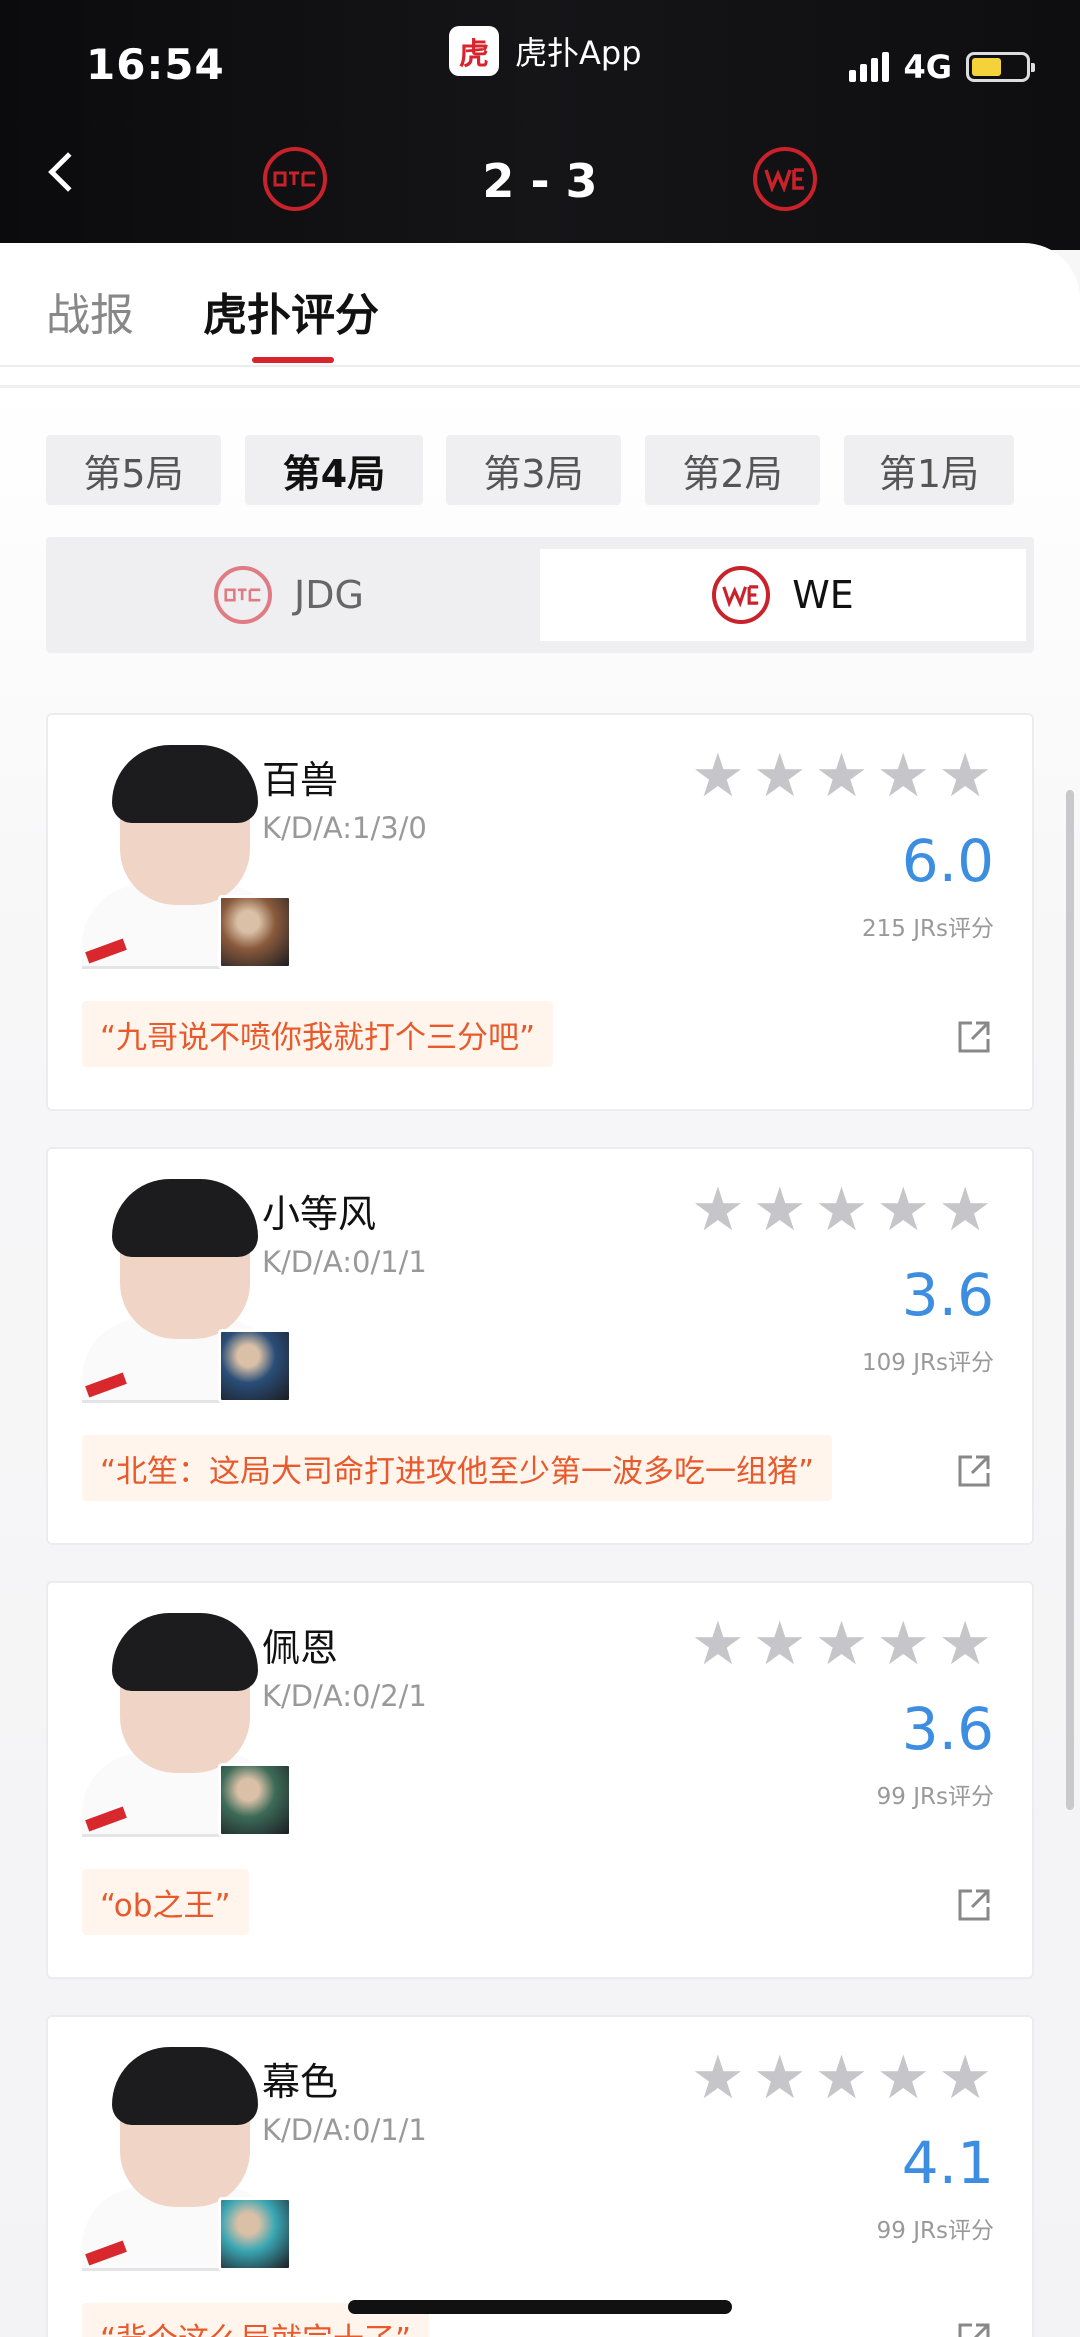  I want to click on match-header: 16:54 虎 虎扑App 4G 2 - 3, so click(540, 125).